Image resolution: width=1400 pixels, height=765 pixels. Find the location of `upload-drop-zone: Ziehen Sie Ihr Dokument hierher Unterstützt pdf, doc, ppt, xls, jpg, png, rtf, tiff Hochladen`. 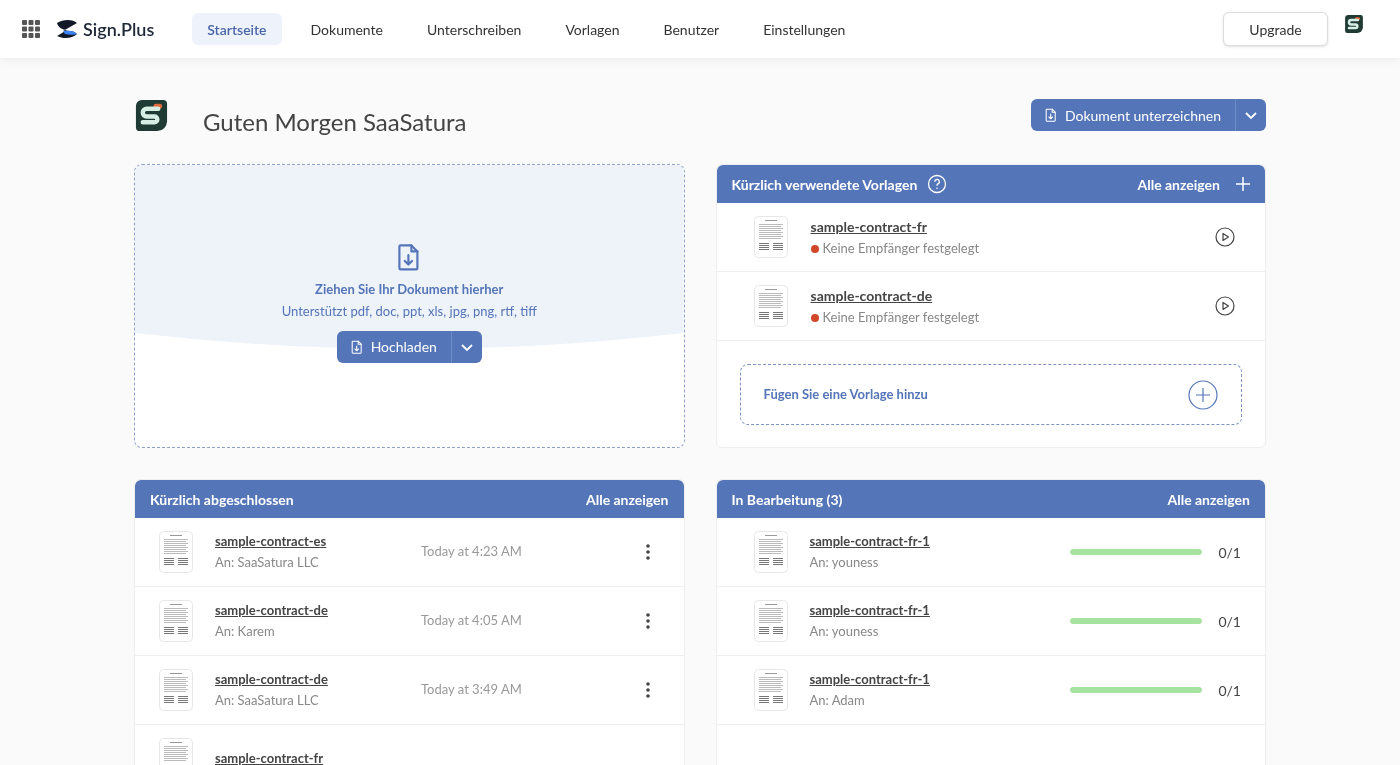

upload-drop-zone: Ziehen Sie Ihr Dokument hierher Unterstützt pdf, doc, ppt, xls, jpg, png, rtf, tiff Hochladen is located at coordinates (409, 306).